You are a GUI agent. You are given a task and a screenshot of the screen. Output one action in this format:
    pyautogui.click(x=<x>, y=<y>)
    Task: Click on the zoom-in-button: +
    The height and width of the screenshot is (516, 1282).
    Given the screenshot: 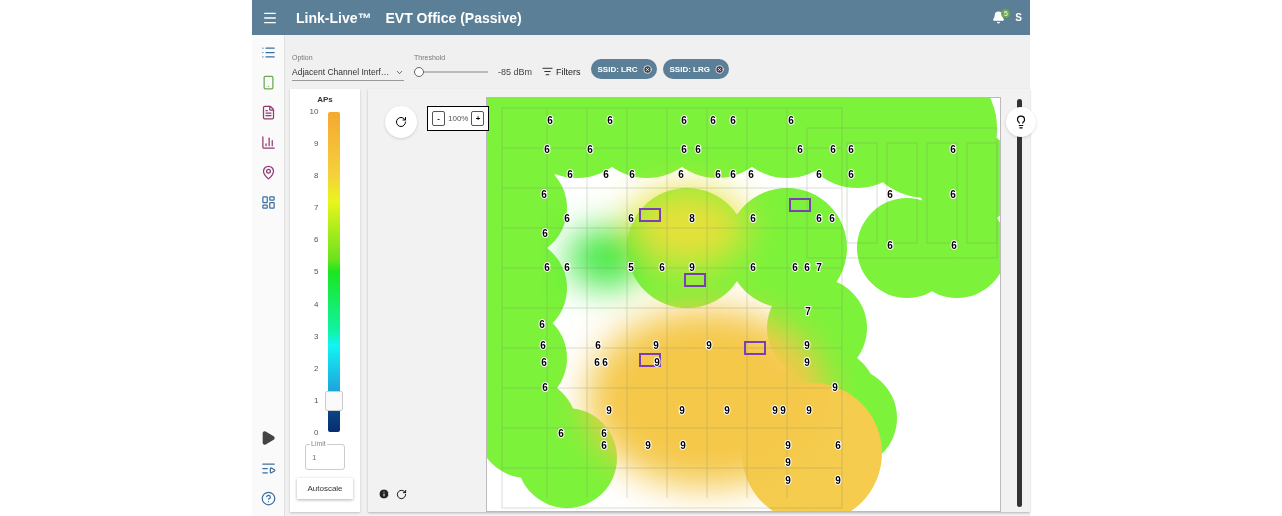 What is the action you would take?
    pyautogui.click(x=478, y=118)
    